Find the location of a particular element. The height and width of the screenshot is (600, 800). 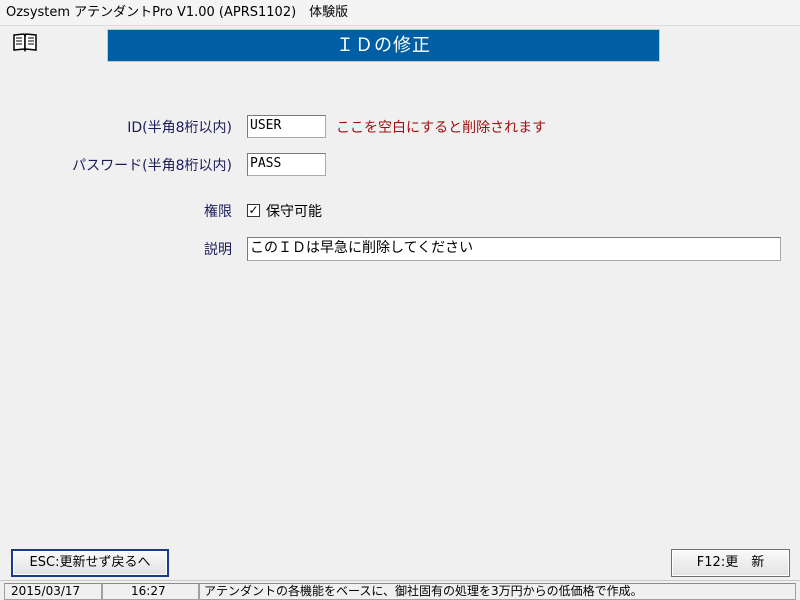

status-message: アテンダントの各機能をベースに、御社固有の処理を3万円からの低価格で作成。 is located at coordinates (497, 591).